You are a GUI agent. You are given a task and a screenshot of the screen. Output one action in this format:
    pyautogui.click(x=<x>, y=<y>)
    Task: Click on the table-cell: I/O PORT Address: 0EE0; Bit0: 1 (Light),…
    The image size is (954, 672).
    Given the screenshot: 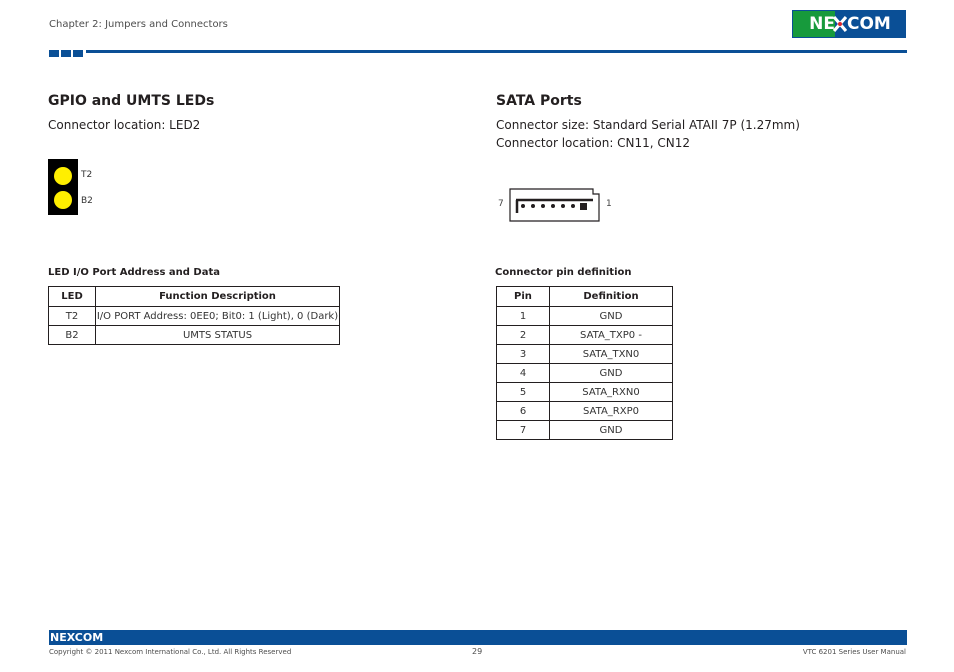 What is the action you would take?
    pyautogui.click(x=217, y=316)
    